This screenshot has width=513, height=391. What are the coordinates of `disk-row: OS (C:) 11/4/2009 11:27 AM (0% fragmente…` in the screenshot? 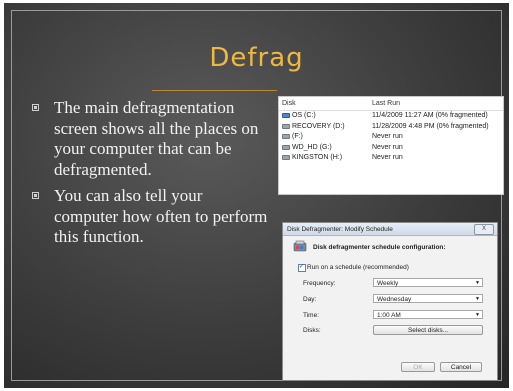 It's located at (391, 116).